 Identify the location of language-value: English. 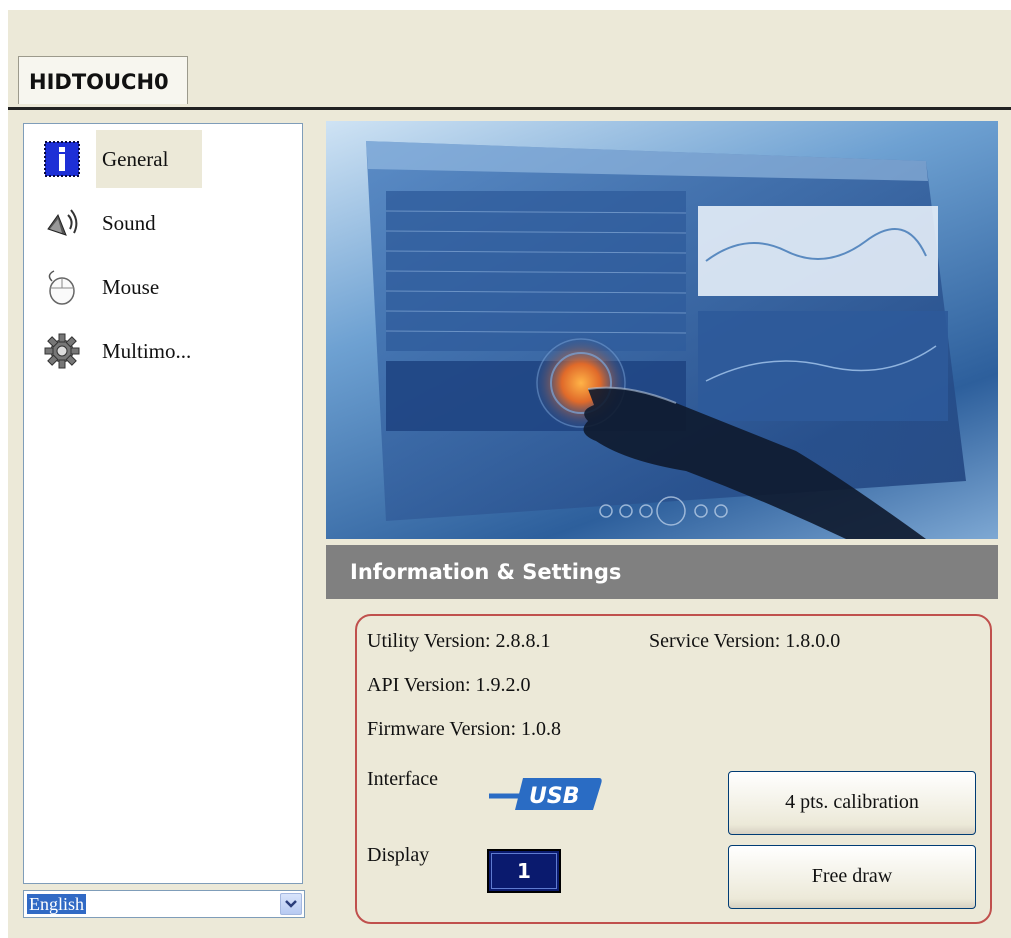
(57, 904).